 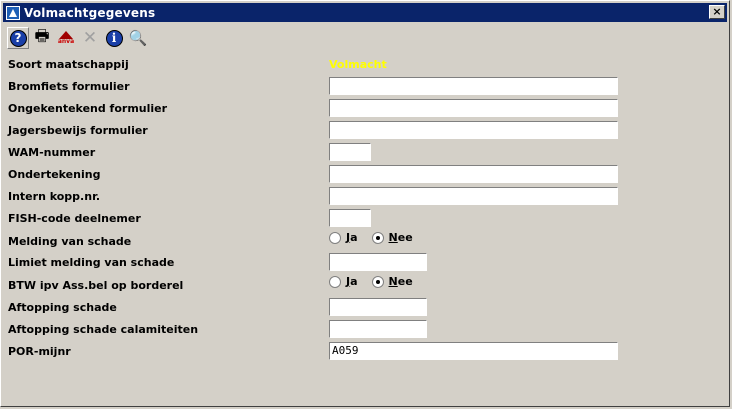 What do you see at coordinates (350, 152) in the screenshot?
I see `wam-nummer-input` at bounding box center [350, 152].